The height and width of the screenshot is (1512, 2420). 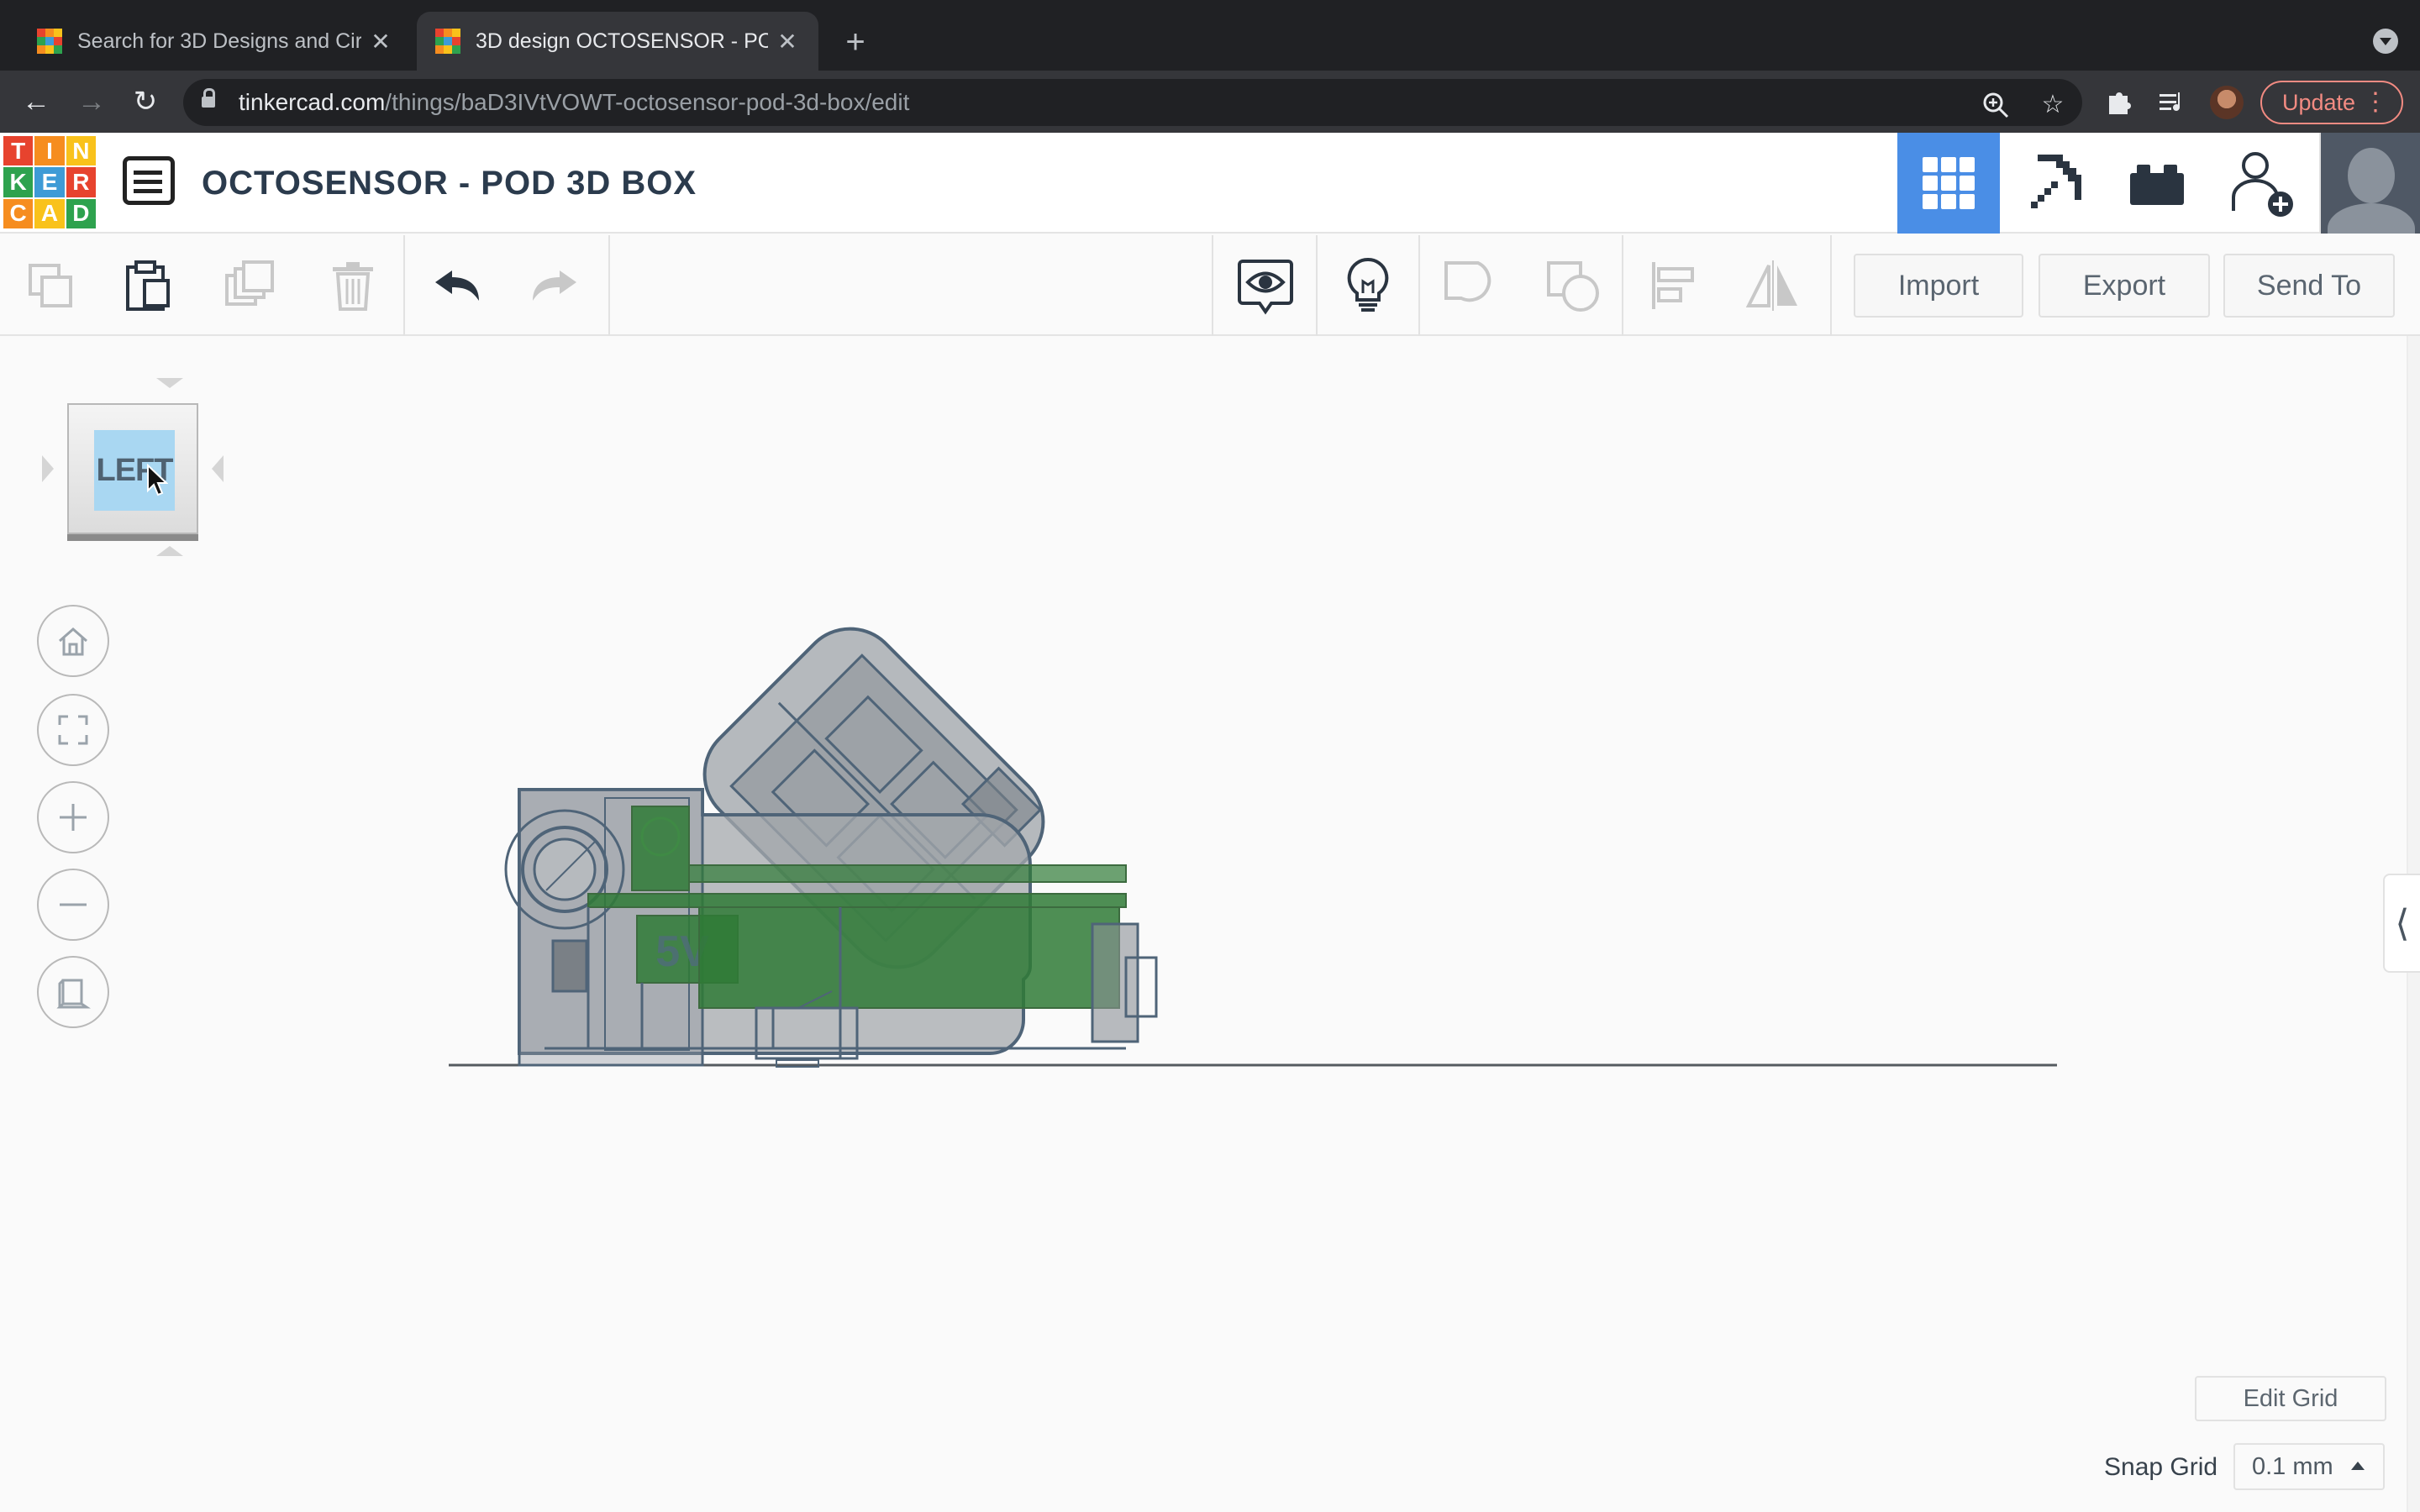 I want to click on mirror-button, so click(x=1773, y=286).